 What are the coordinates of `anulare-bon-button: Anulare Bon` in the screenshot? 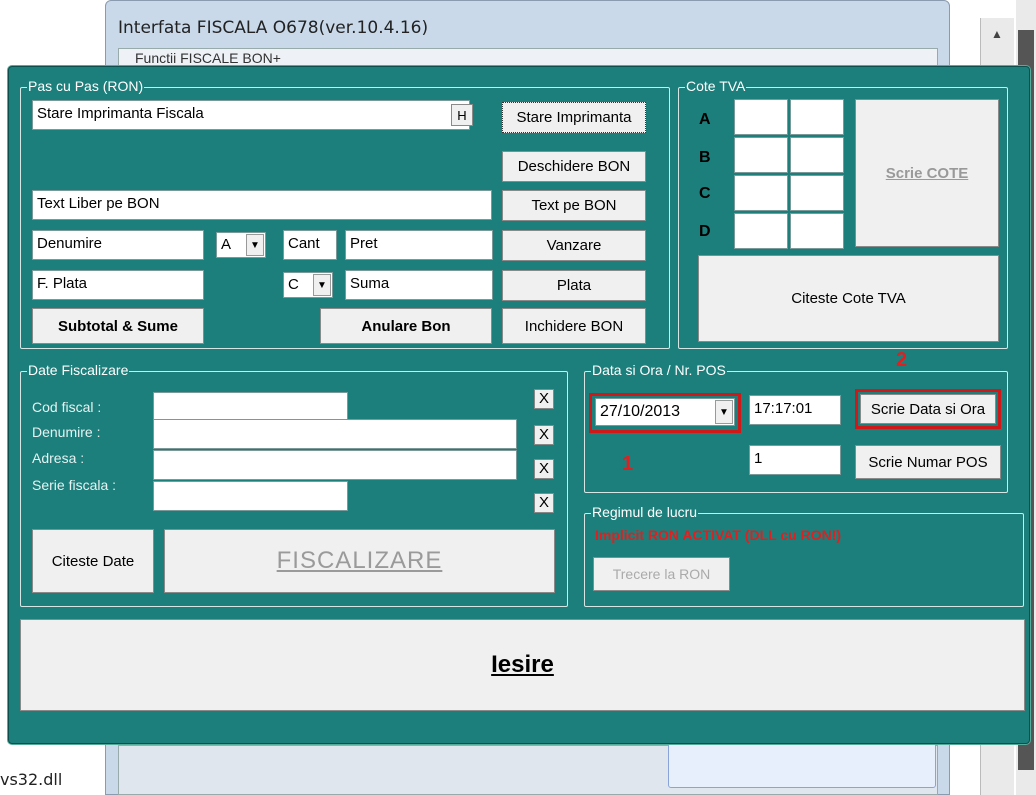 It's located at (406, 326).